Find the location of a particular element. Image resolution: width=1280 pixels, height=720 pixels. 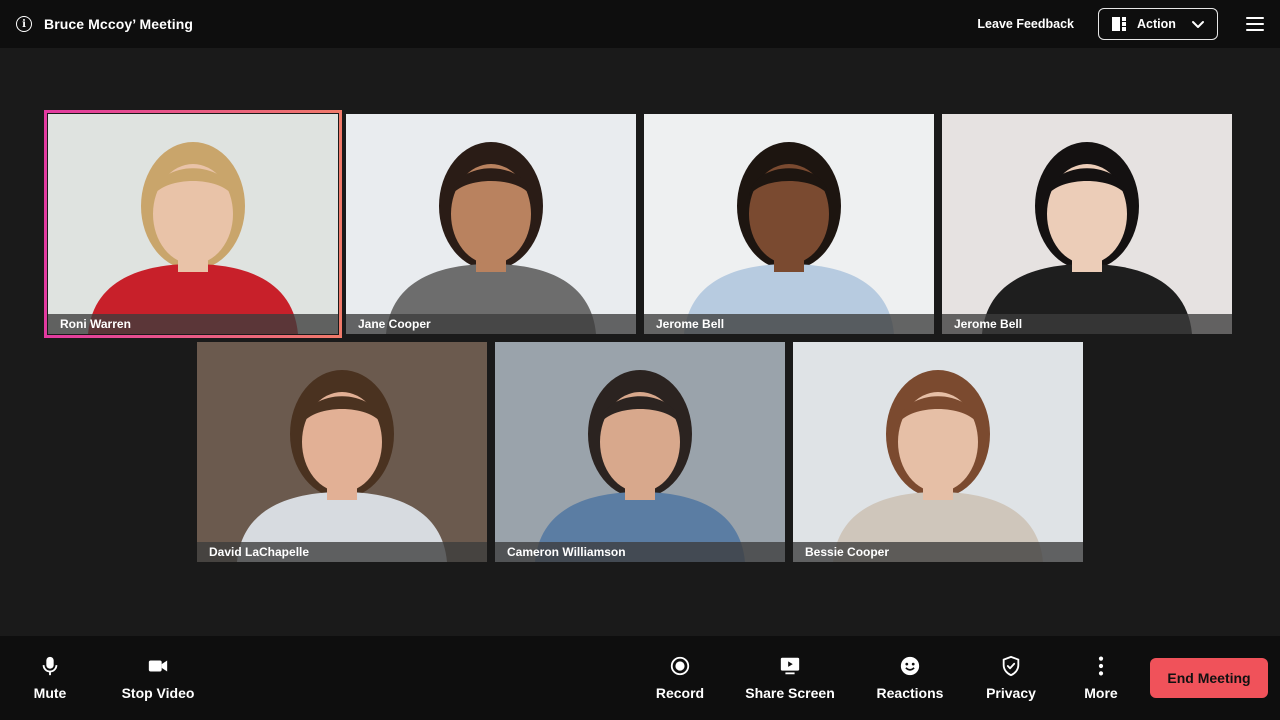

mute-button: Mute is located at coordinates (50, 678).